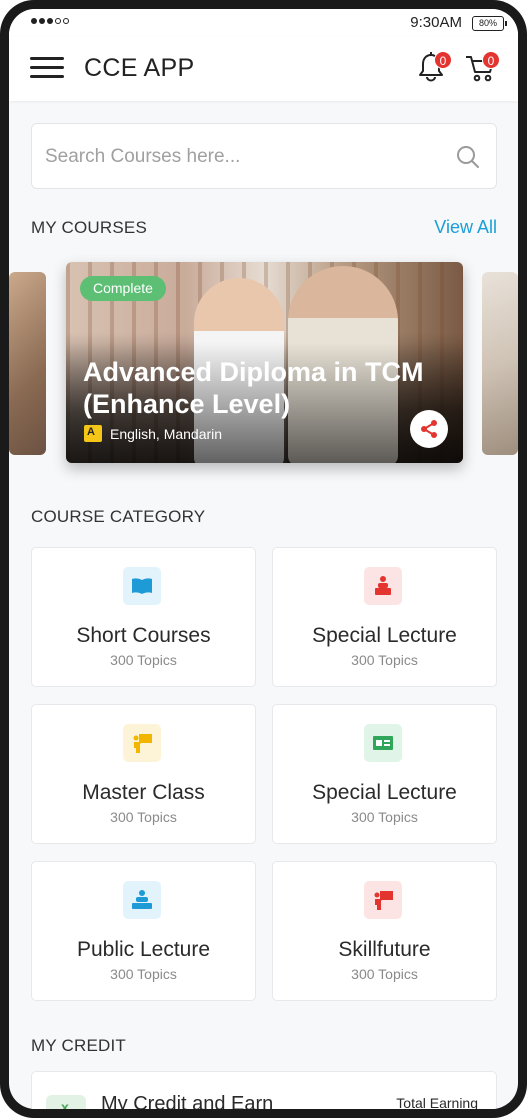 This screenshot has width=527, height=1118. I want to click on total-earning-label: Total Earning, so click(437, 1102).